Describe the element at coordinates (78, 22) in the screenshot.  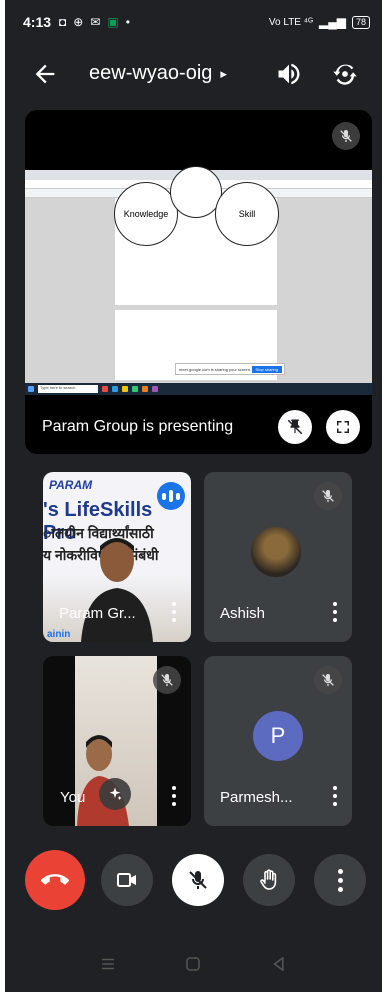
I see `notification-game-icon: ⊕` at that location.